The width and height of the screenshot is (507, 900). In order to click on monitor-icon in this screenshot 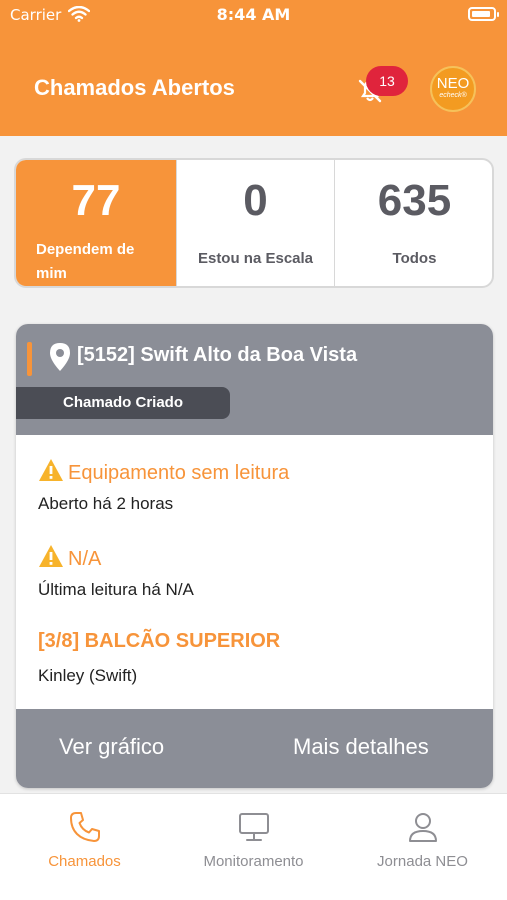, I will do `click(254, 827)`.